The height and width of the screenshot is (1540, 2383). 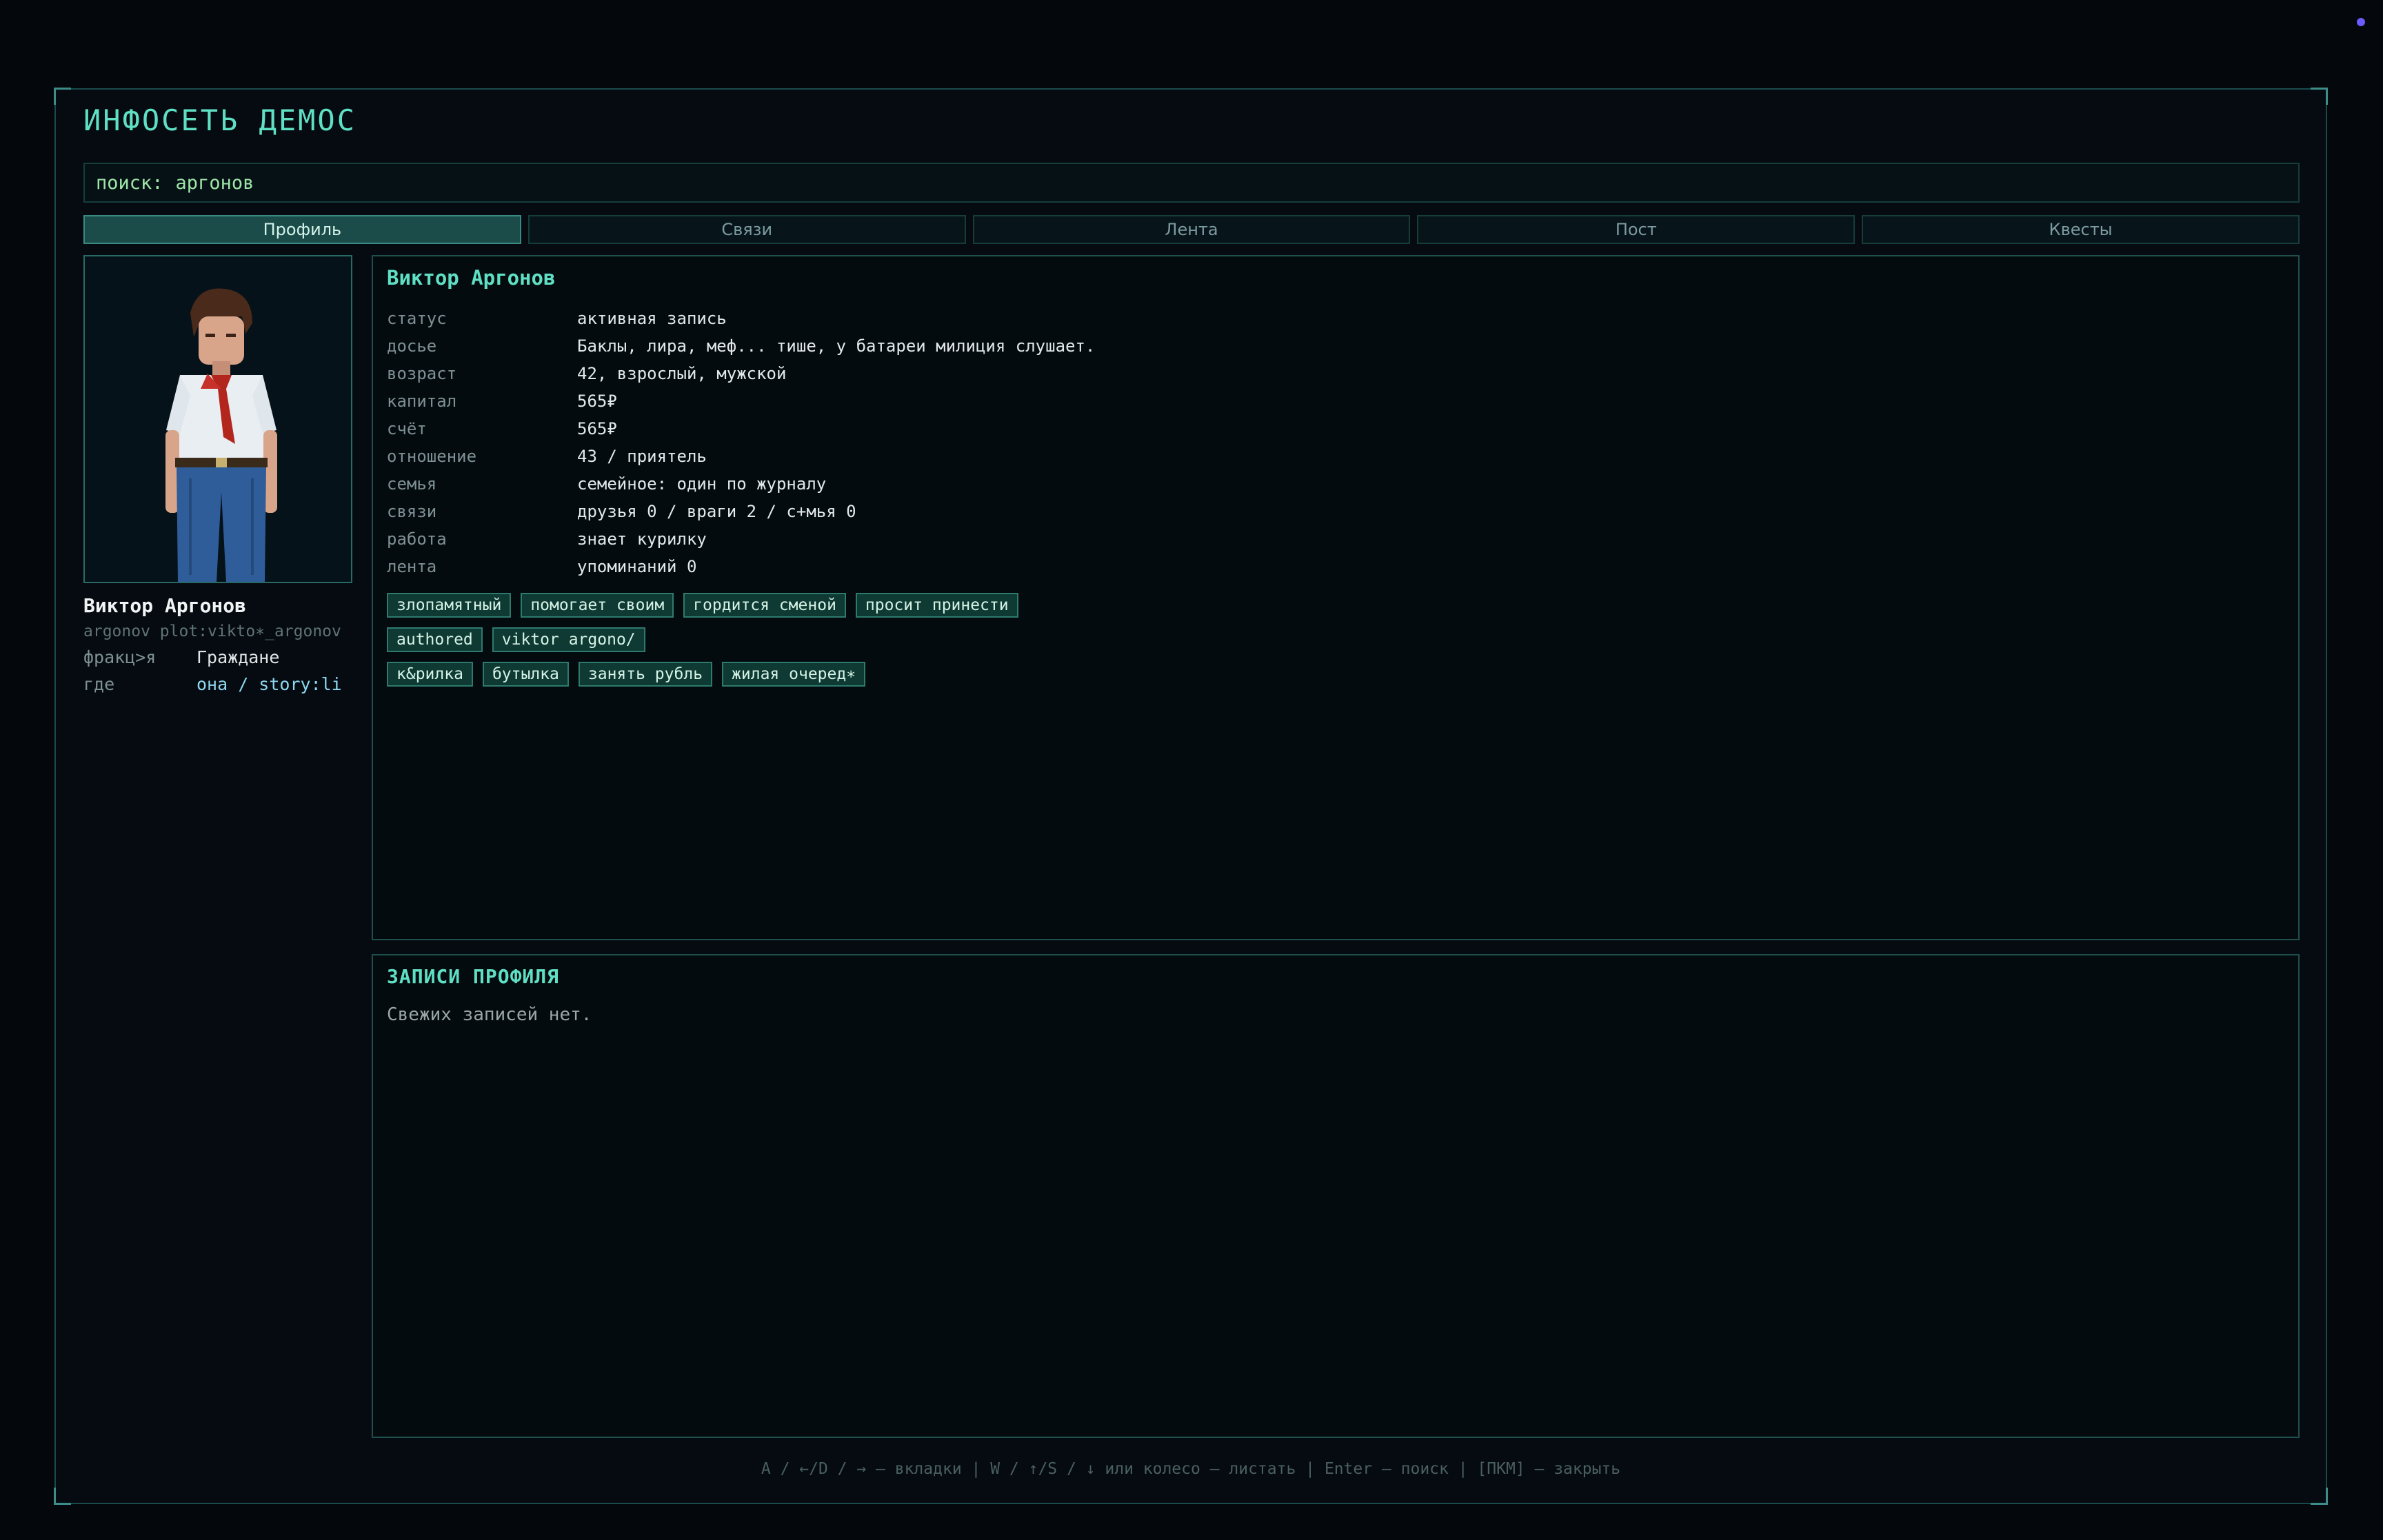 I want to click on character-portrait, so click(x=217, y=419).